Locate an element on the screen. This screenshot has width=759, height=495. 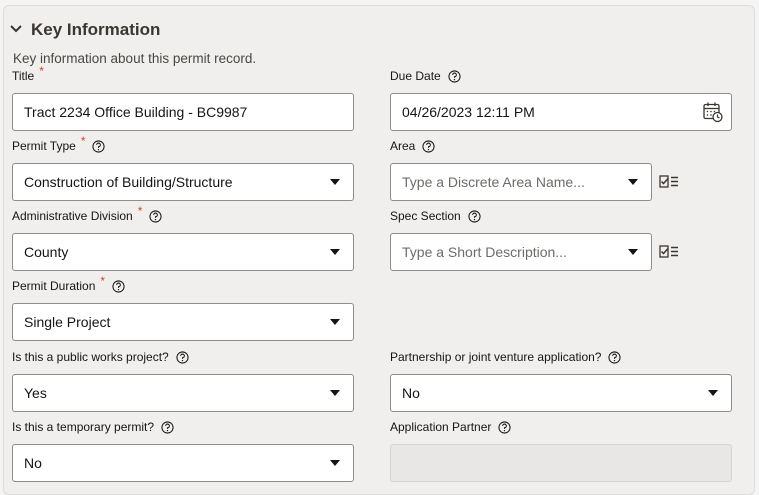
title-value: Tract 2234 Office Building - BC9987 is located at coordinates (136, 112).